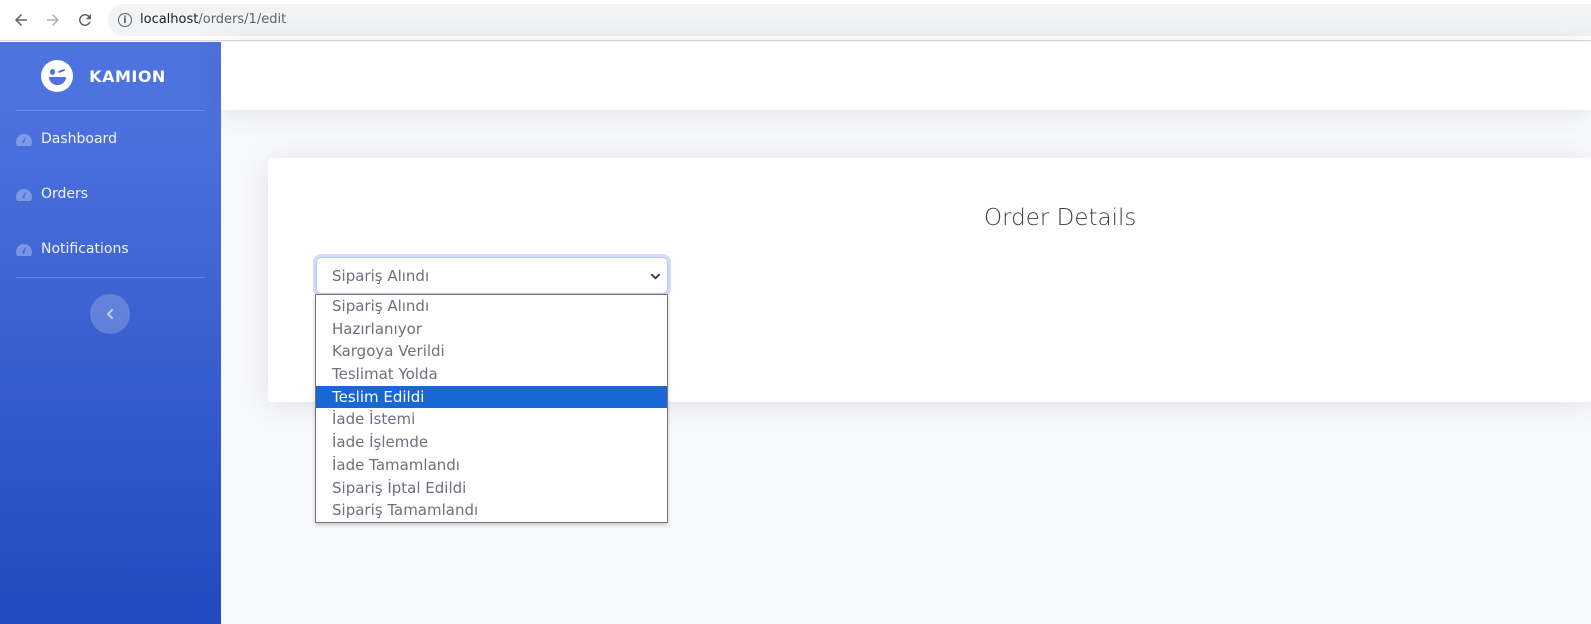  I want to click on sidebar-item-orders: Orders, so click(52, 194).